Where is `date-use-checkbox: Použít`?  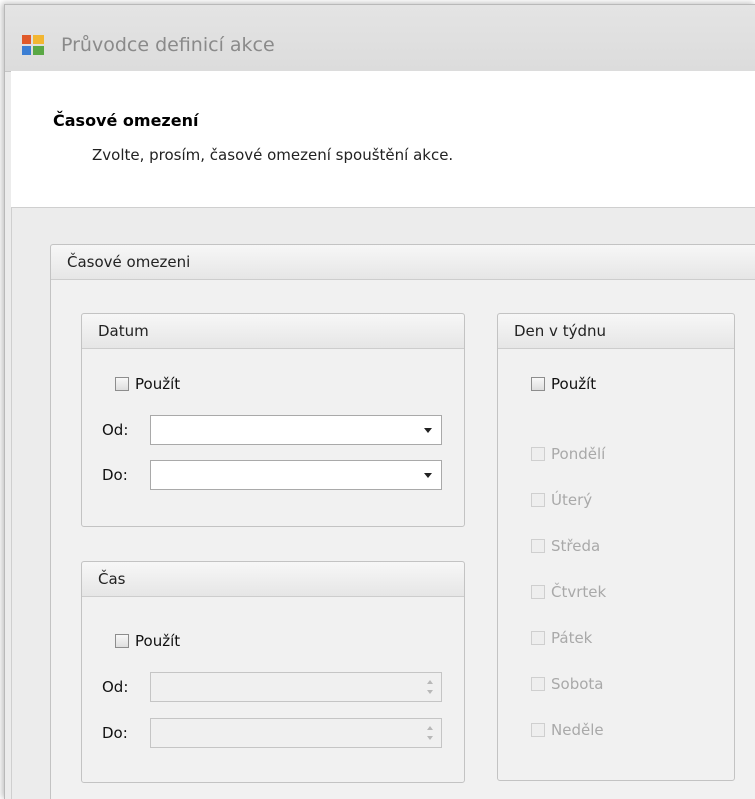
date-use-checkbox: Použít is located at coordinates (147, 384).